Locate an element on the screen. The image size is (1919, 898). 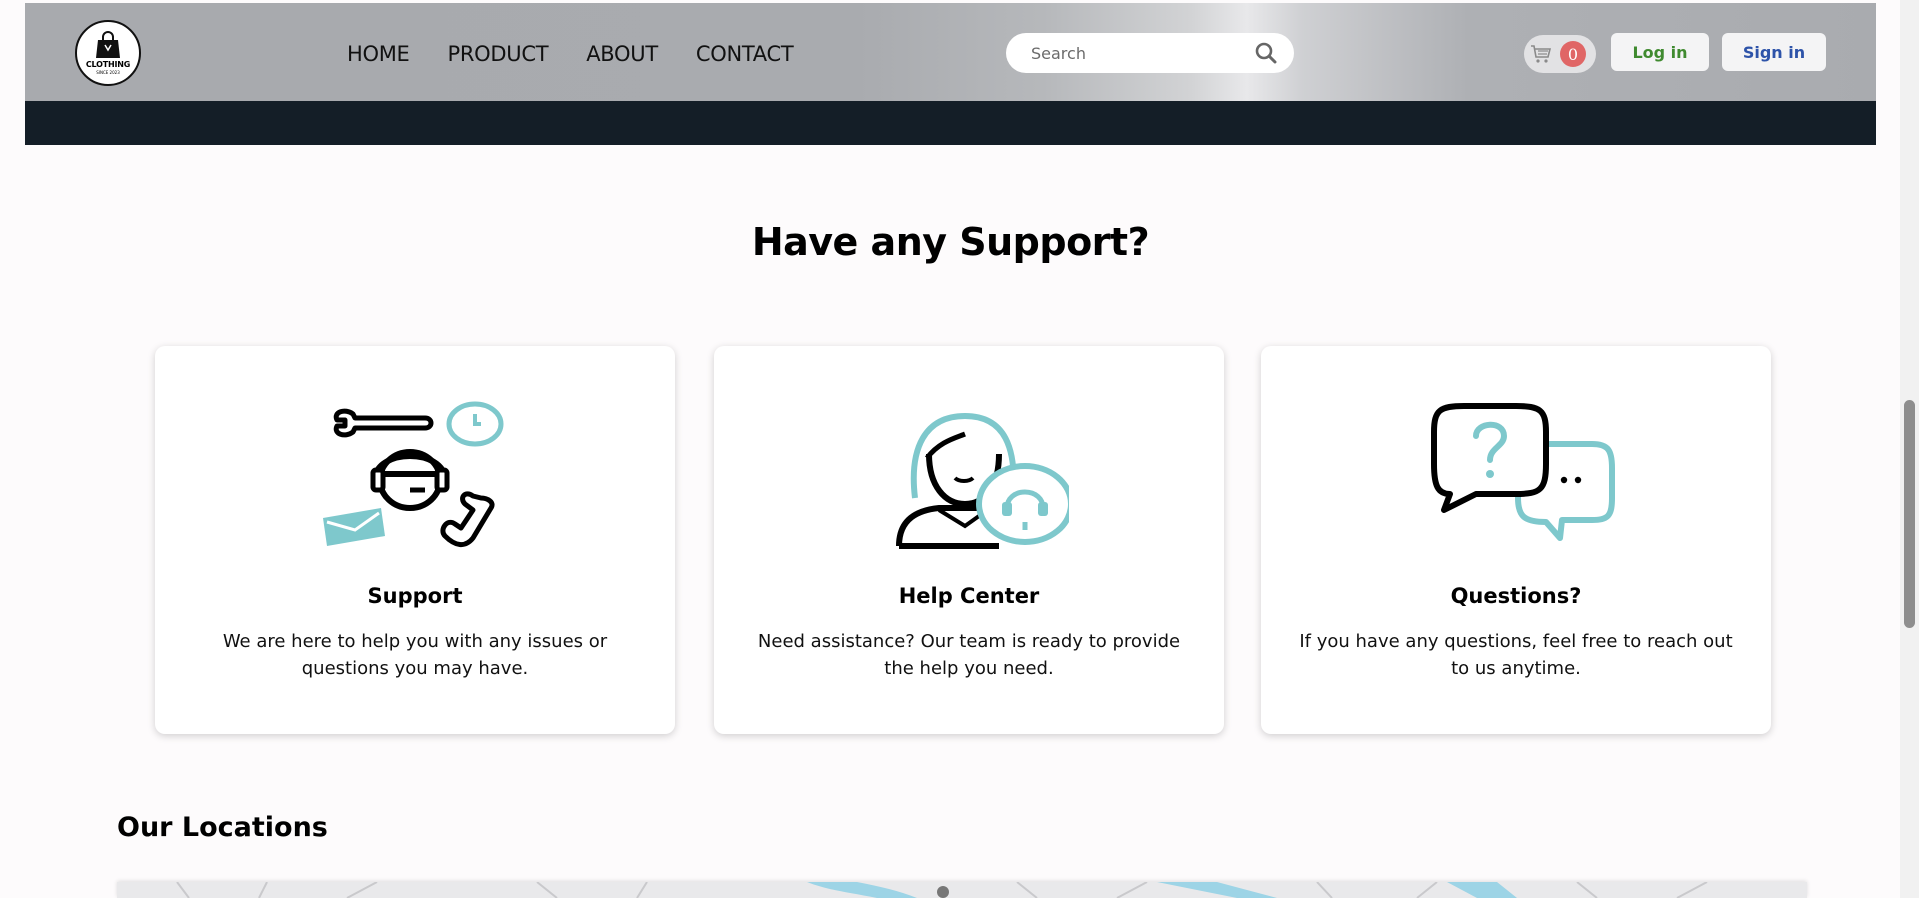
card-title: Support is located at coordinates (415, 596).